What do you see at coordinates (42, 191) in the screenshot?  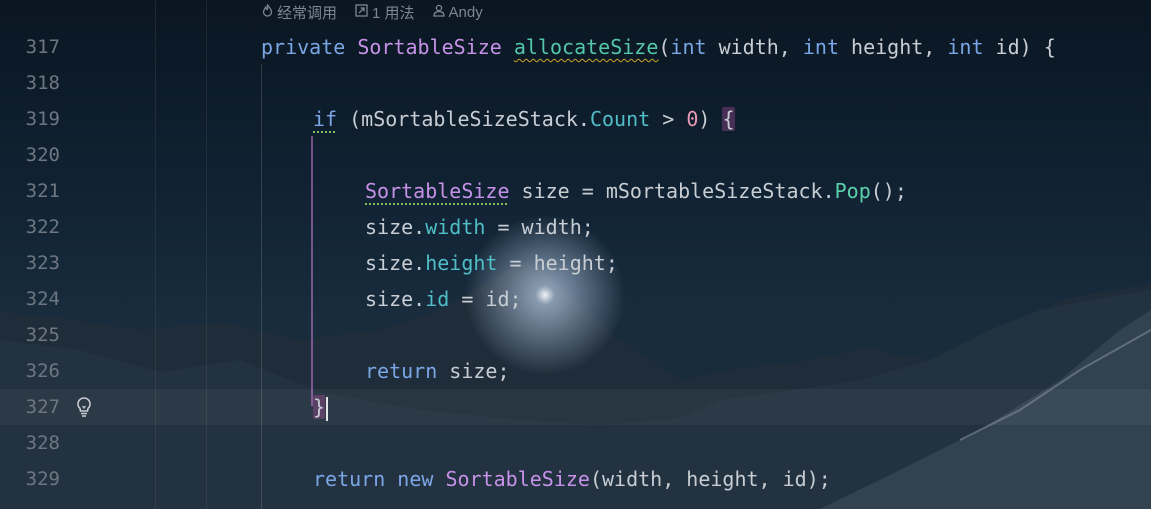 I see `line-number: 321` at bounding box center [42, 191].